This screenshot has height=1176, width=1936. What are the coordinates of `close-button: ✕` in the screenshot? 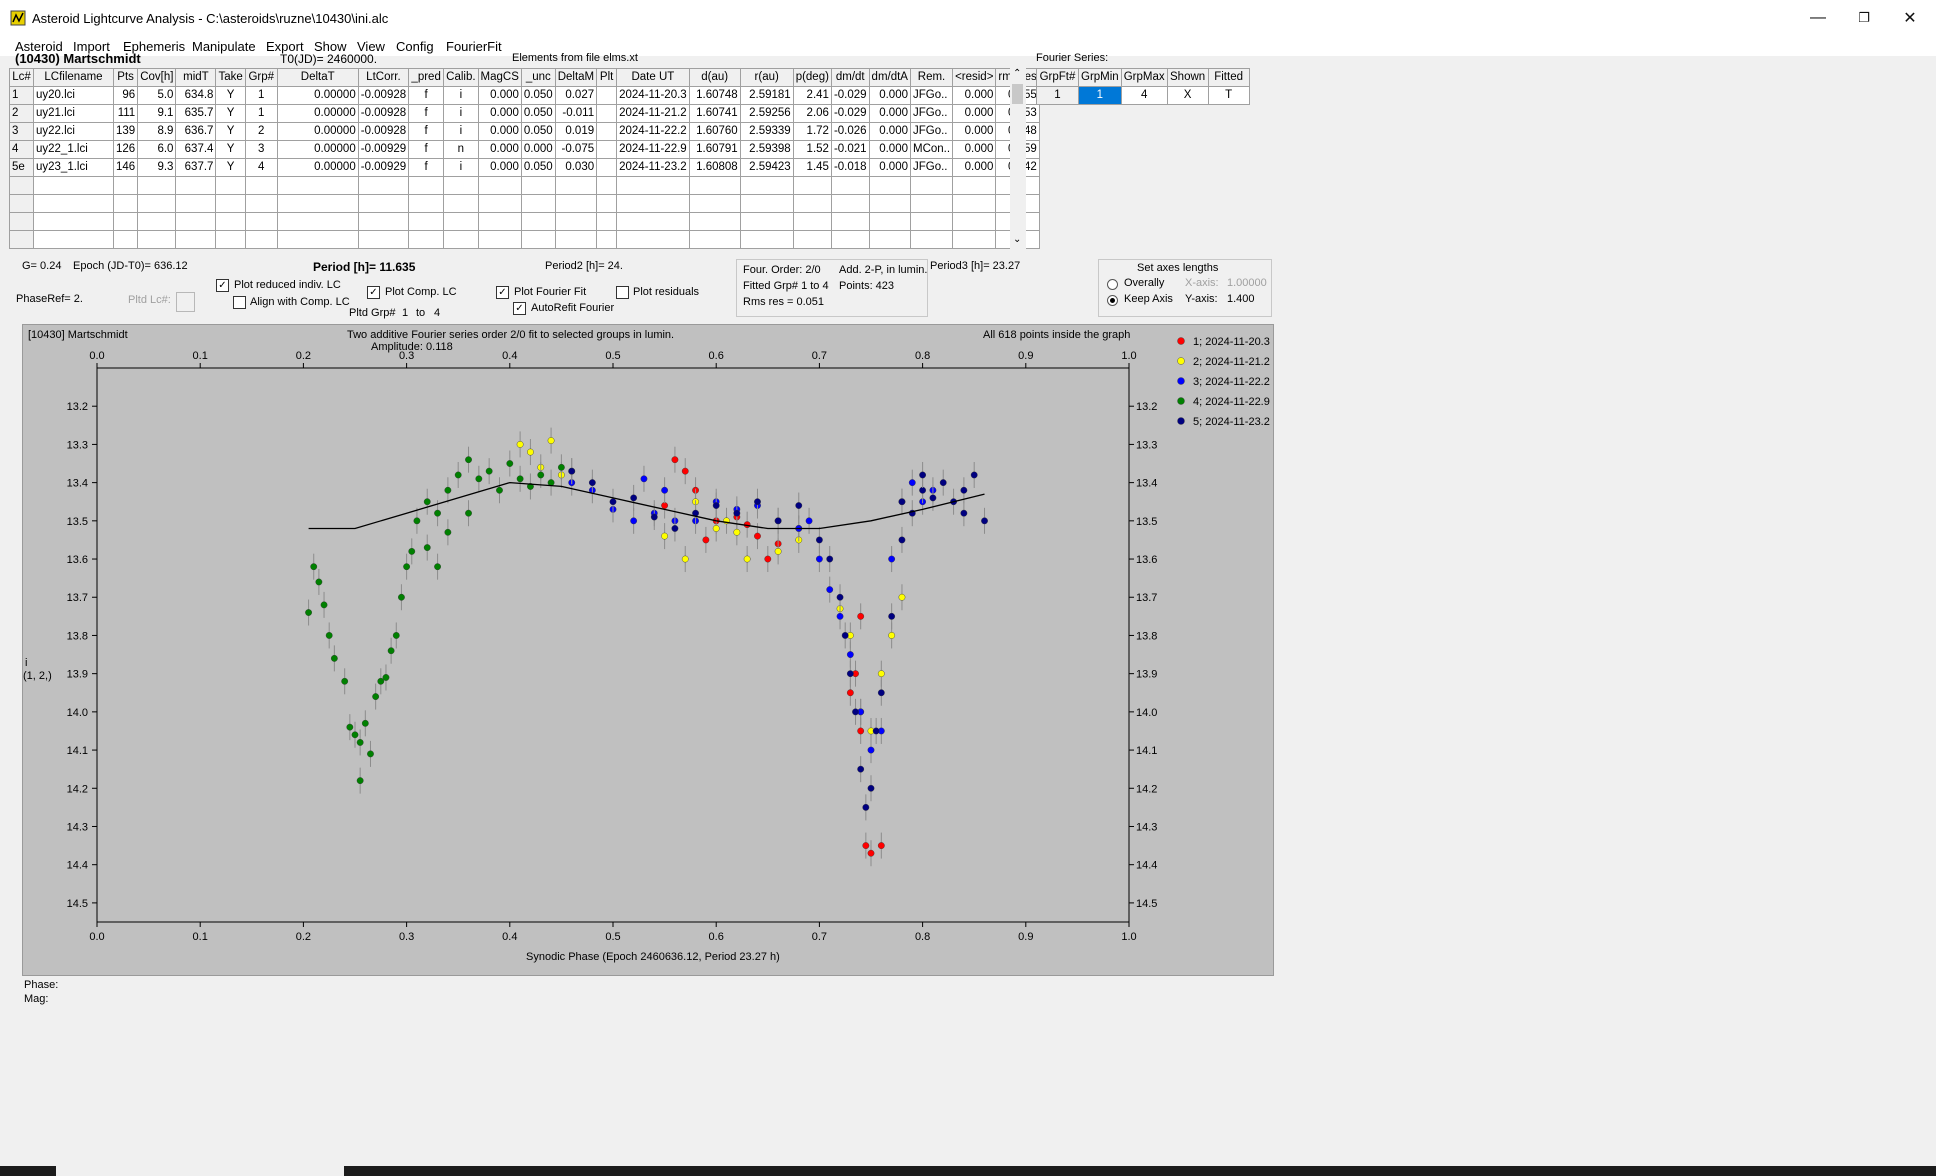 It's located at (1910, 18).